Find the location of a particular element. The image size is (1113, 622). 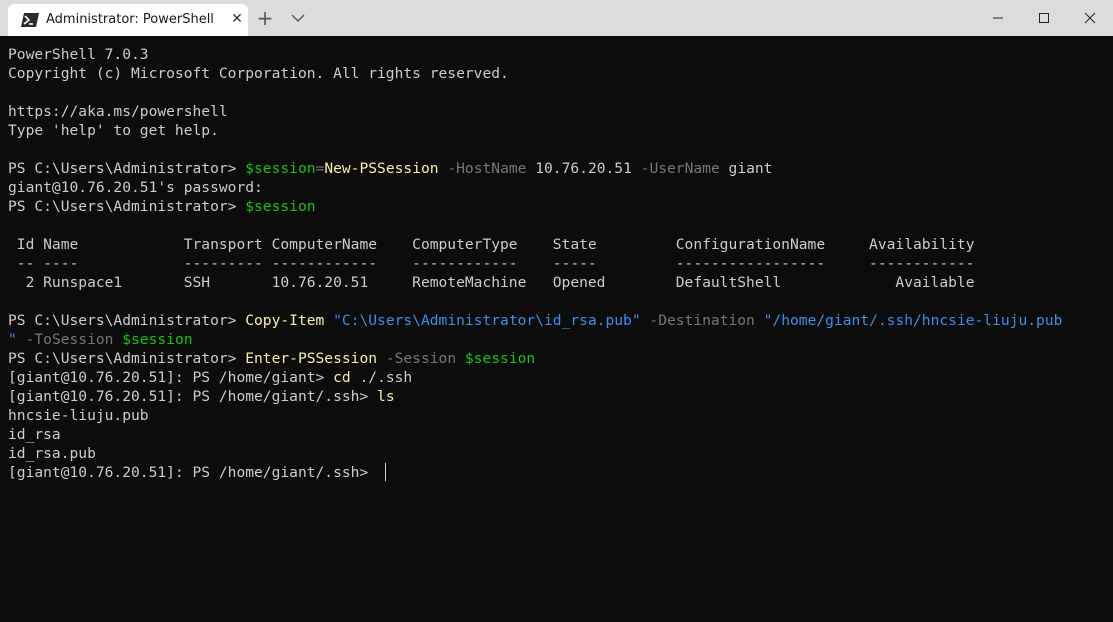

title-bar: Administrator: PowerShell ✕ + is located at coordinates (556, 18).